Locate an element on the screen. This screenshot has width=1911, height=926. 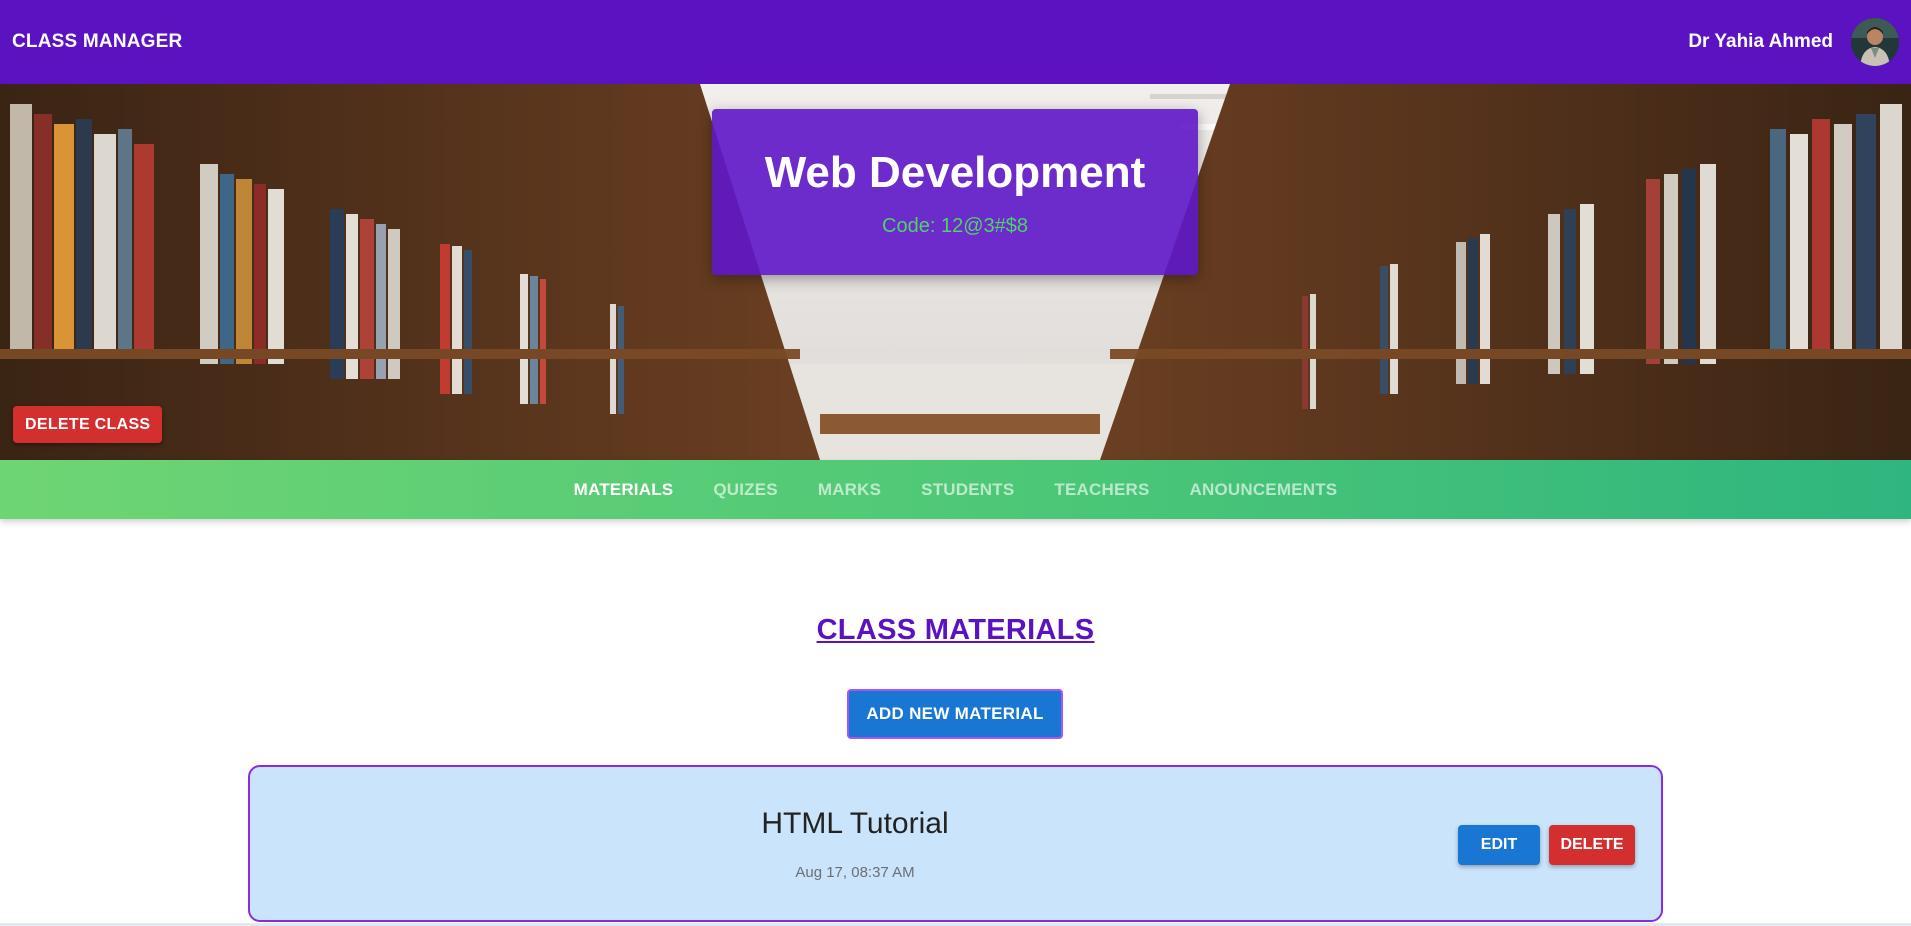
tab-students: STUDENTS is located at coordinates (967, 490).